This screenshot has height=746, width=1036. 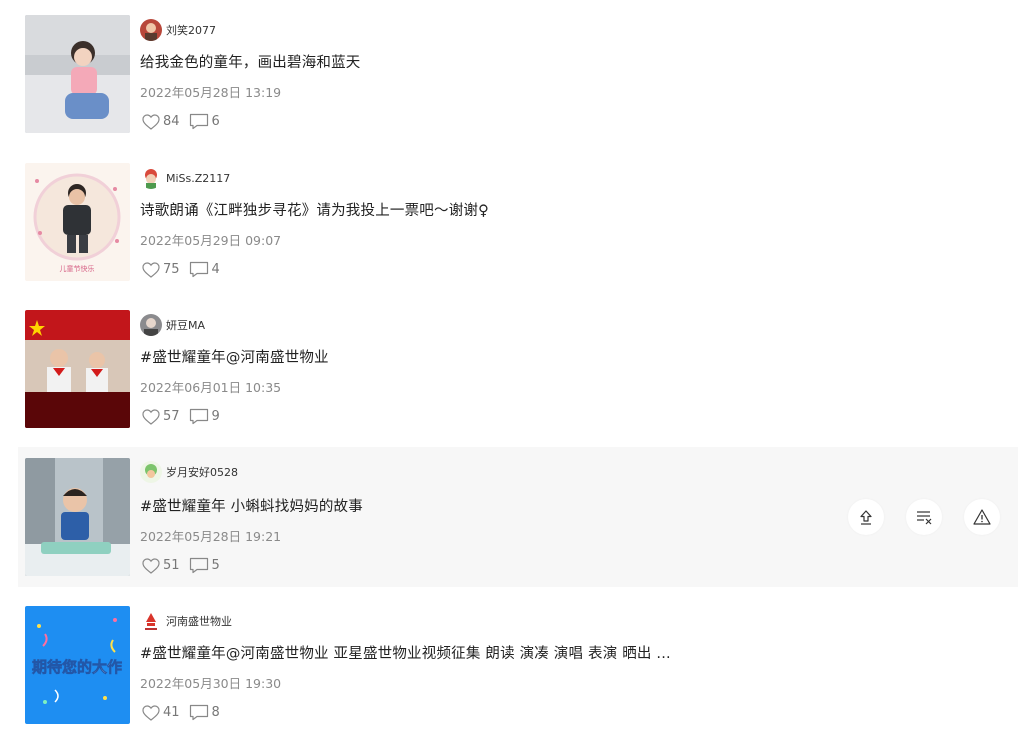 I want to click on like-number: 75, so click(x=171, y=269).